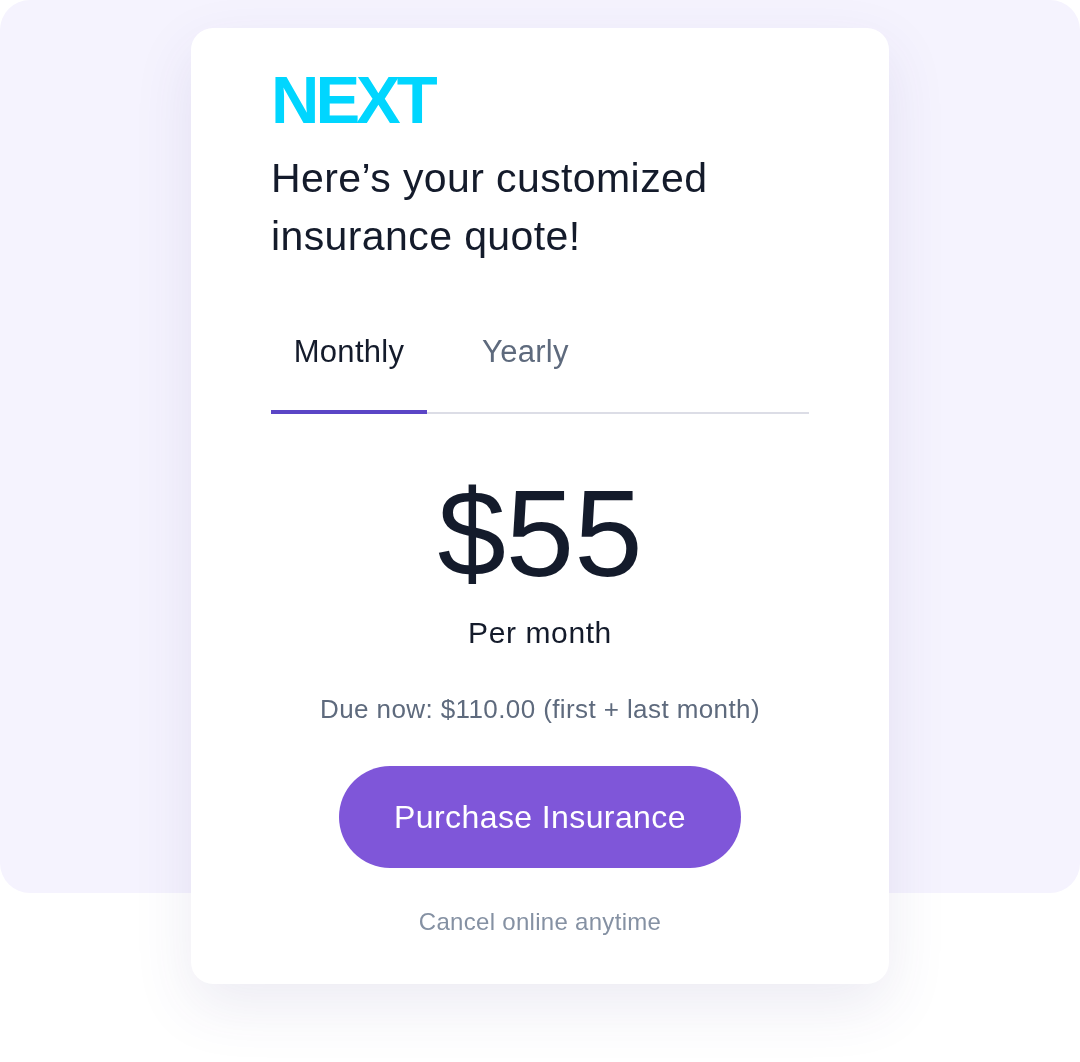  I want to click on logo: NEXT, so click(353, 100).